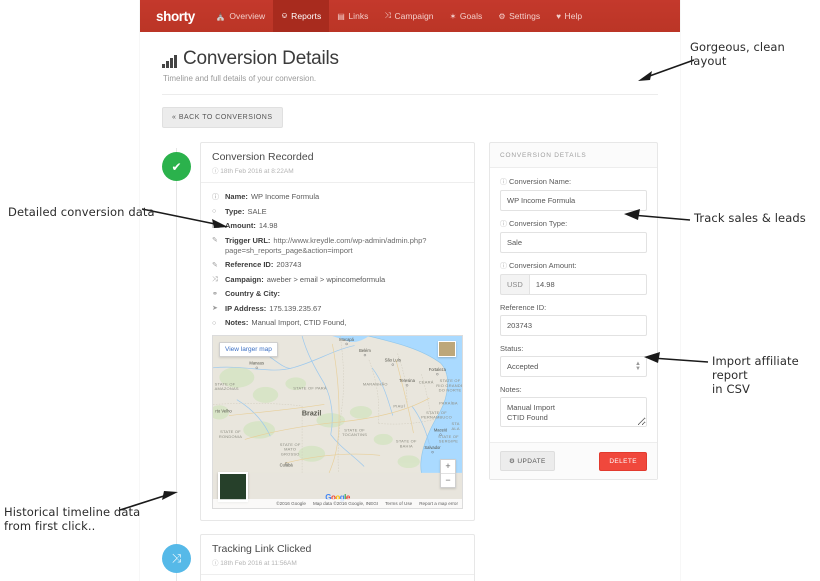 The width and height of the screenshot is (820, 581). Describe the element at coordinates (301, 16) in the screenshot. I see `nav-item-reports: ⎉ Reports` at that location.